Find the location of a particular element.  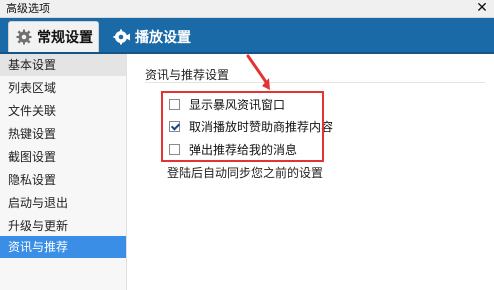

sidebar-item-file-association: 文件关联 is located at coordinates (63, 111).